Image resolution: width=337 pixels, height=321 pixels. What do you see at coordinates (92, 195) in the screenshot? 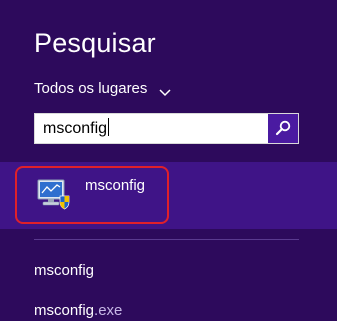
I see `top-result-item: msconfig` at bounding box center [92, 195].